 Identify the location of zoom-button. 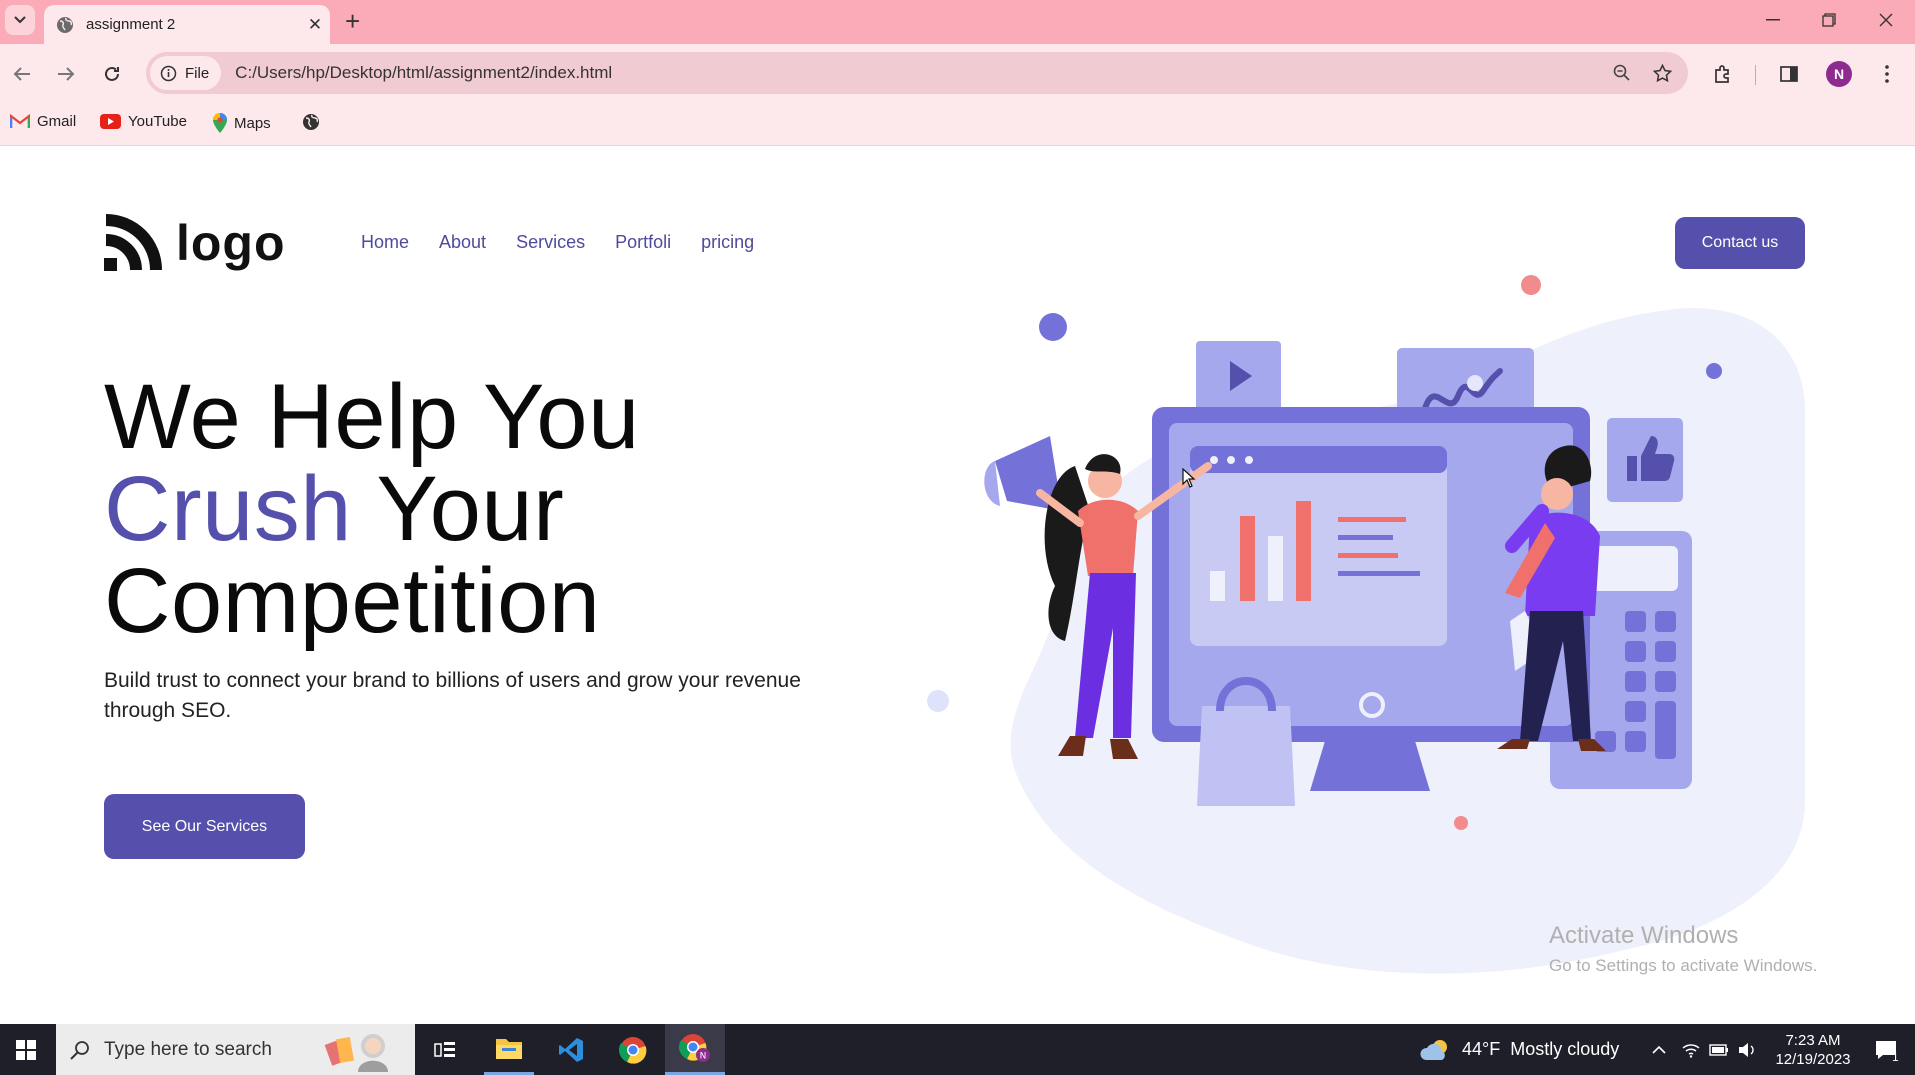
(1622, 73).